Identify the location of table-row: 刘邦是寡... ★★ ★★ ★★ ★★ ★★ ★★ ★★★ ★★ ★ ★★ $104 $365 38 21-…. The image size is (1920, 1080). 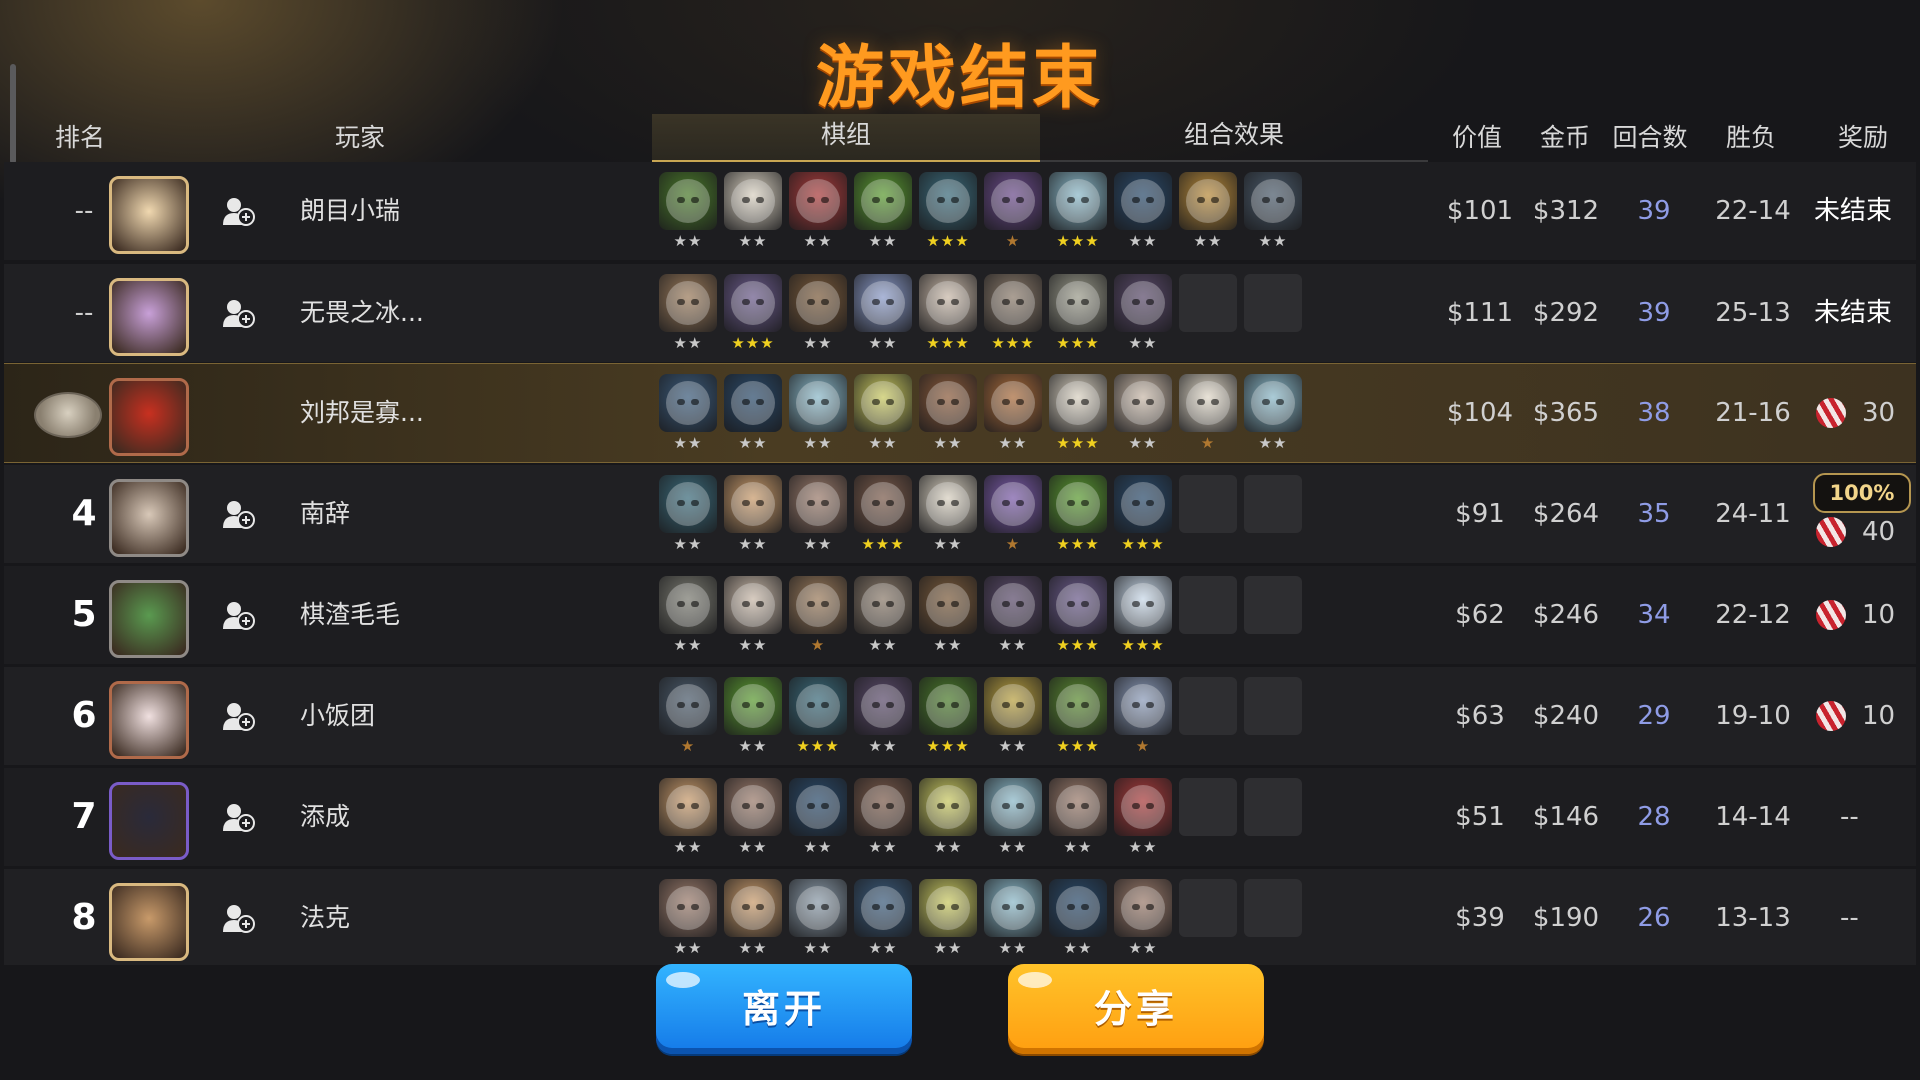
(960, 413).